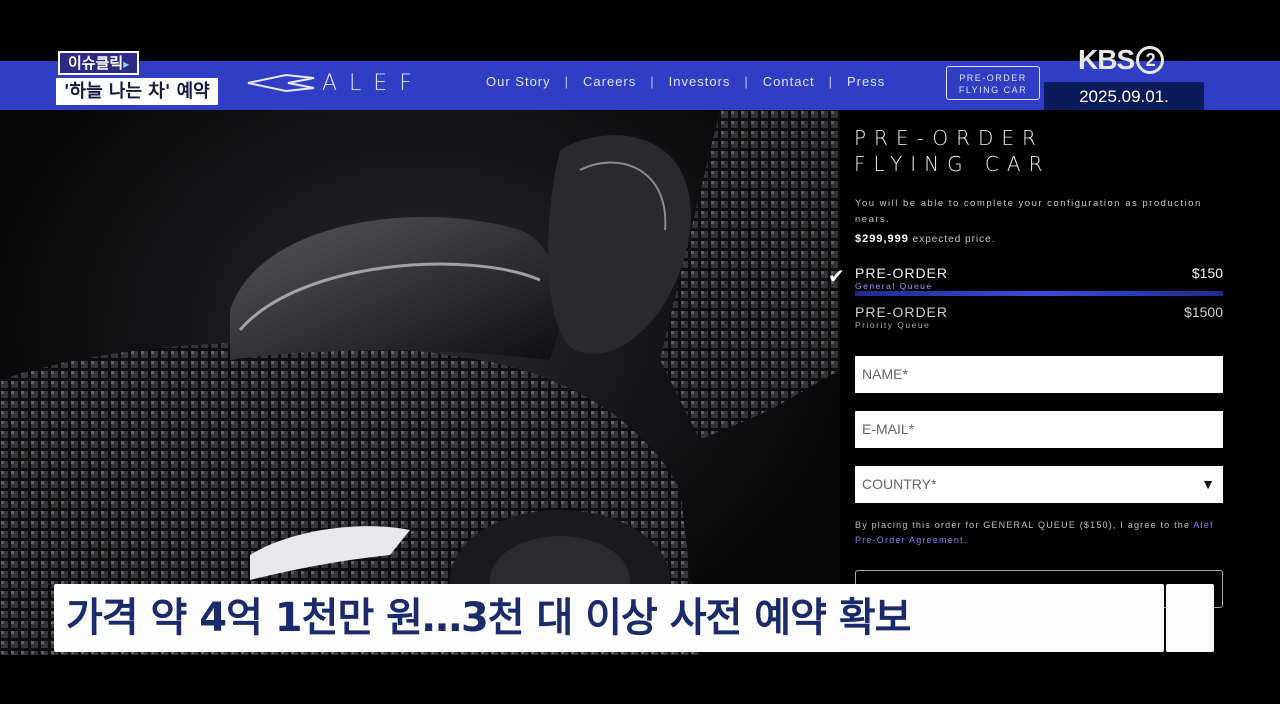 This screenshot has width=1280, height=704. Describe the element at coordinates (1190, 618) in the screenshot. I see `subtitle-edge` at that location.